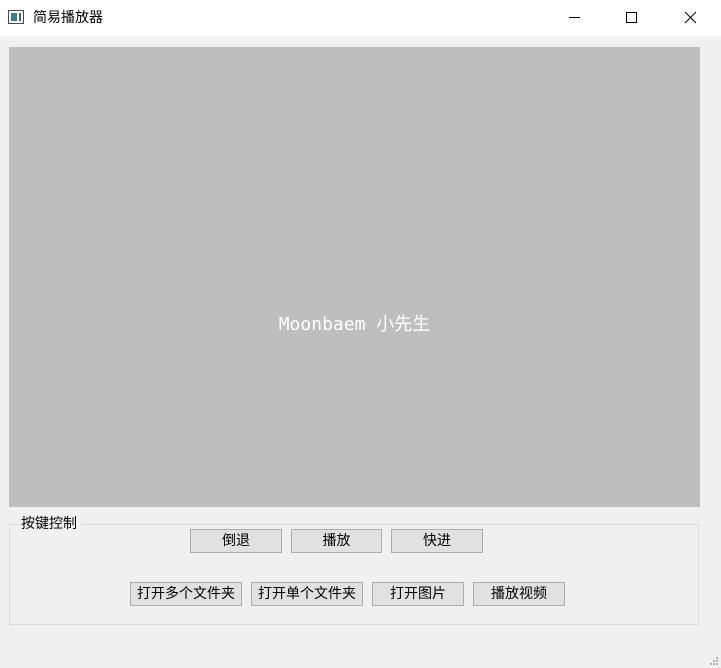 This screenshot has height=668, width=721. I want to click on window-title: 简易播放器, so click(68, 18).